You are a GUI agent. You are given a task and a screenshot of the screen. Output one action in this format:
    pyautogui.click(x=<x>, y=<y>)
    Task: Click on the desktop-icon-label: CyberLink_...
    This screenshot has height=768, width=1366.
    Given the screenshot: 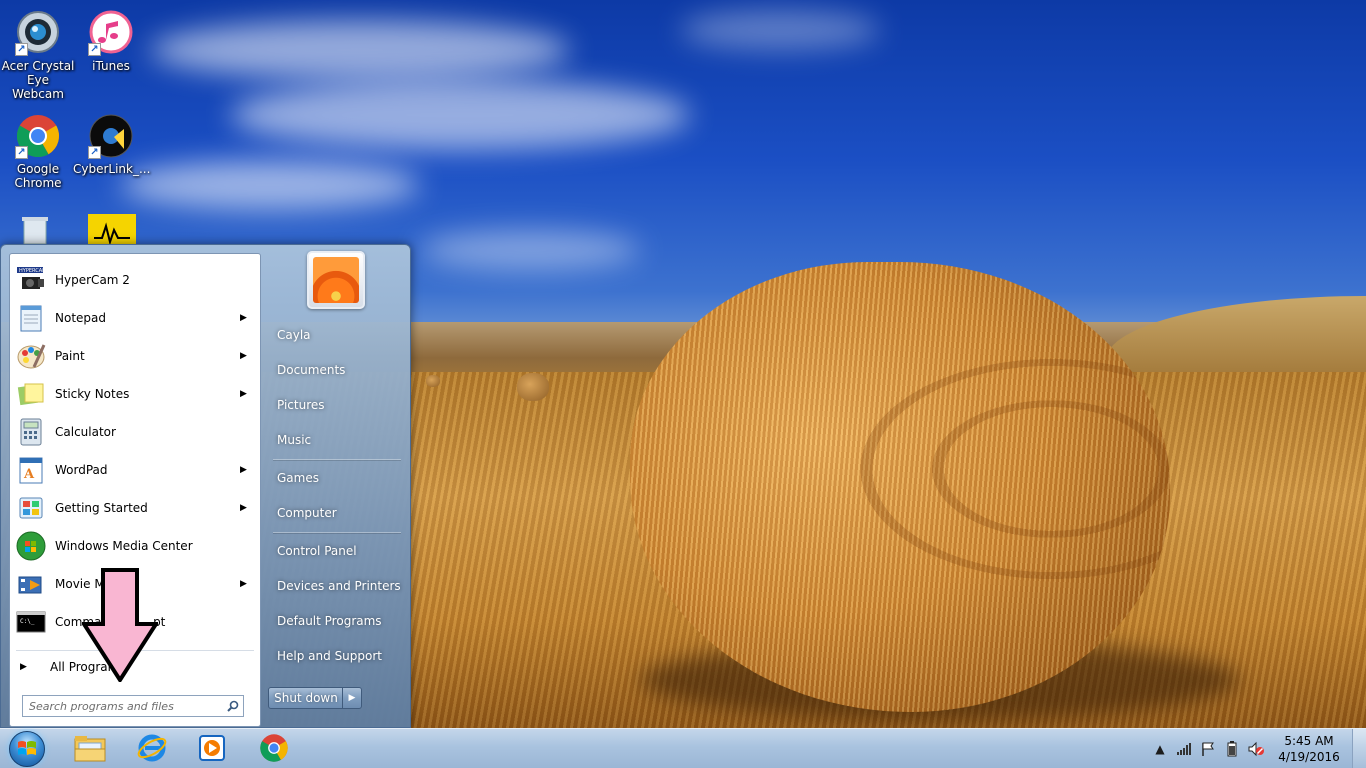 What is the action you would take?
    pyautogui.click(x=112, y=169)
    